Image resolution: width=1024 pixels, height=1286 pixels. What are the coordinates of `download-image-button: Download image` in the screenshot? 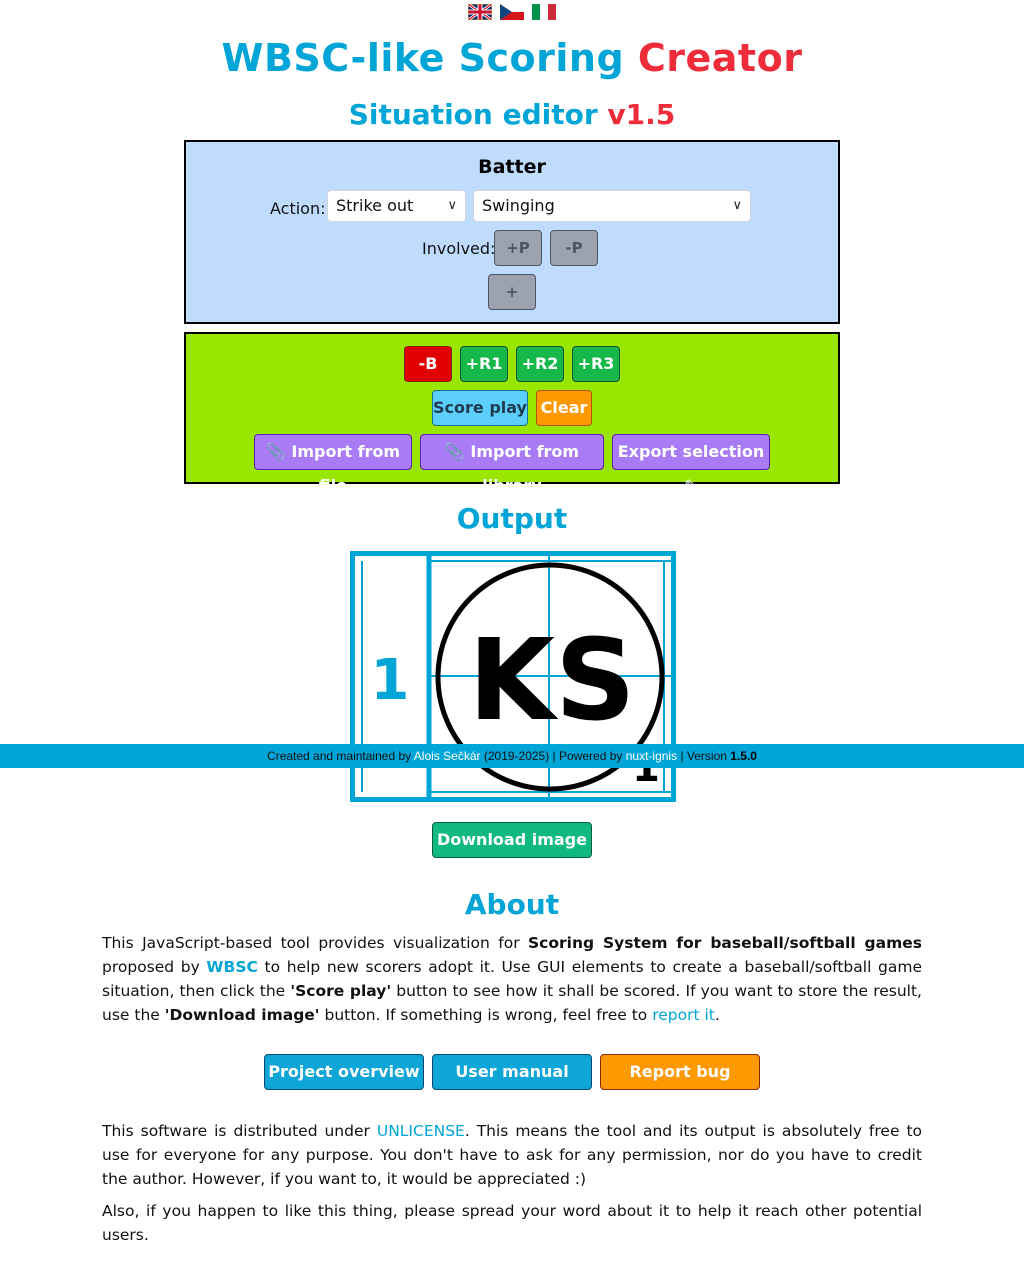 It's located at (512, 840).